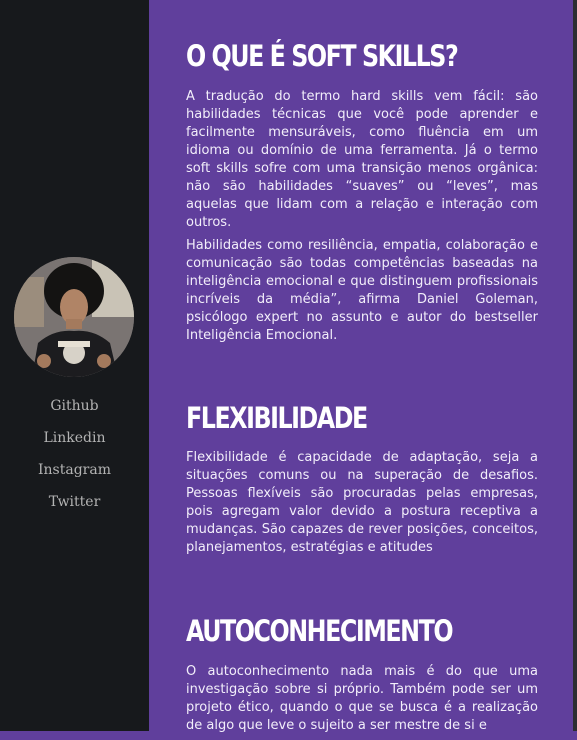  Describe the element at coordinates (74, 508) in the screenshot. I see `twitter-link: Twitter` at that location.